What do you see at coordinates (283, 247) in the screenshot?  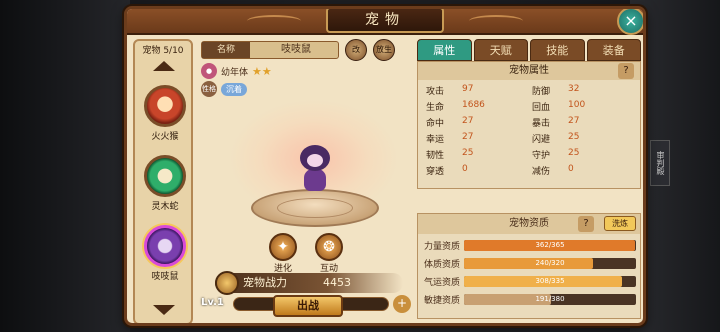 I see `flame-icon: ✦` at bounding box center [283, 247].